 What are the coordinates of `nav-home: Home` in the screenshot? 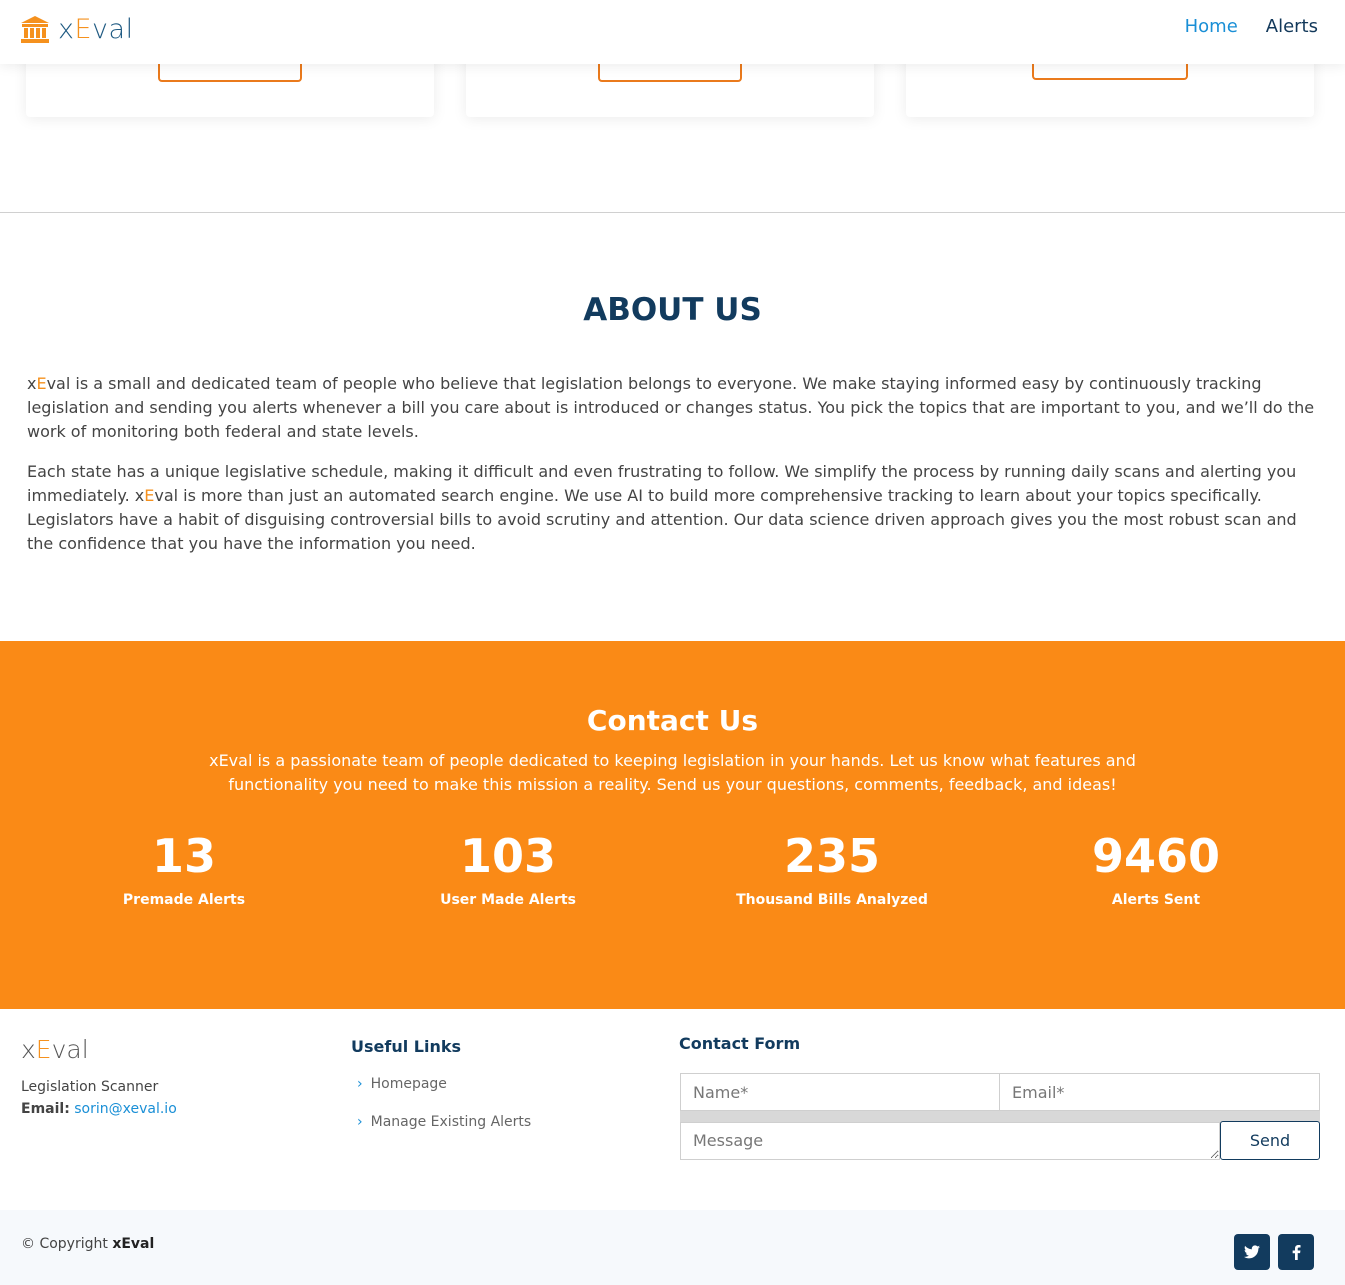 It's located at (1211, 26).